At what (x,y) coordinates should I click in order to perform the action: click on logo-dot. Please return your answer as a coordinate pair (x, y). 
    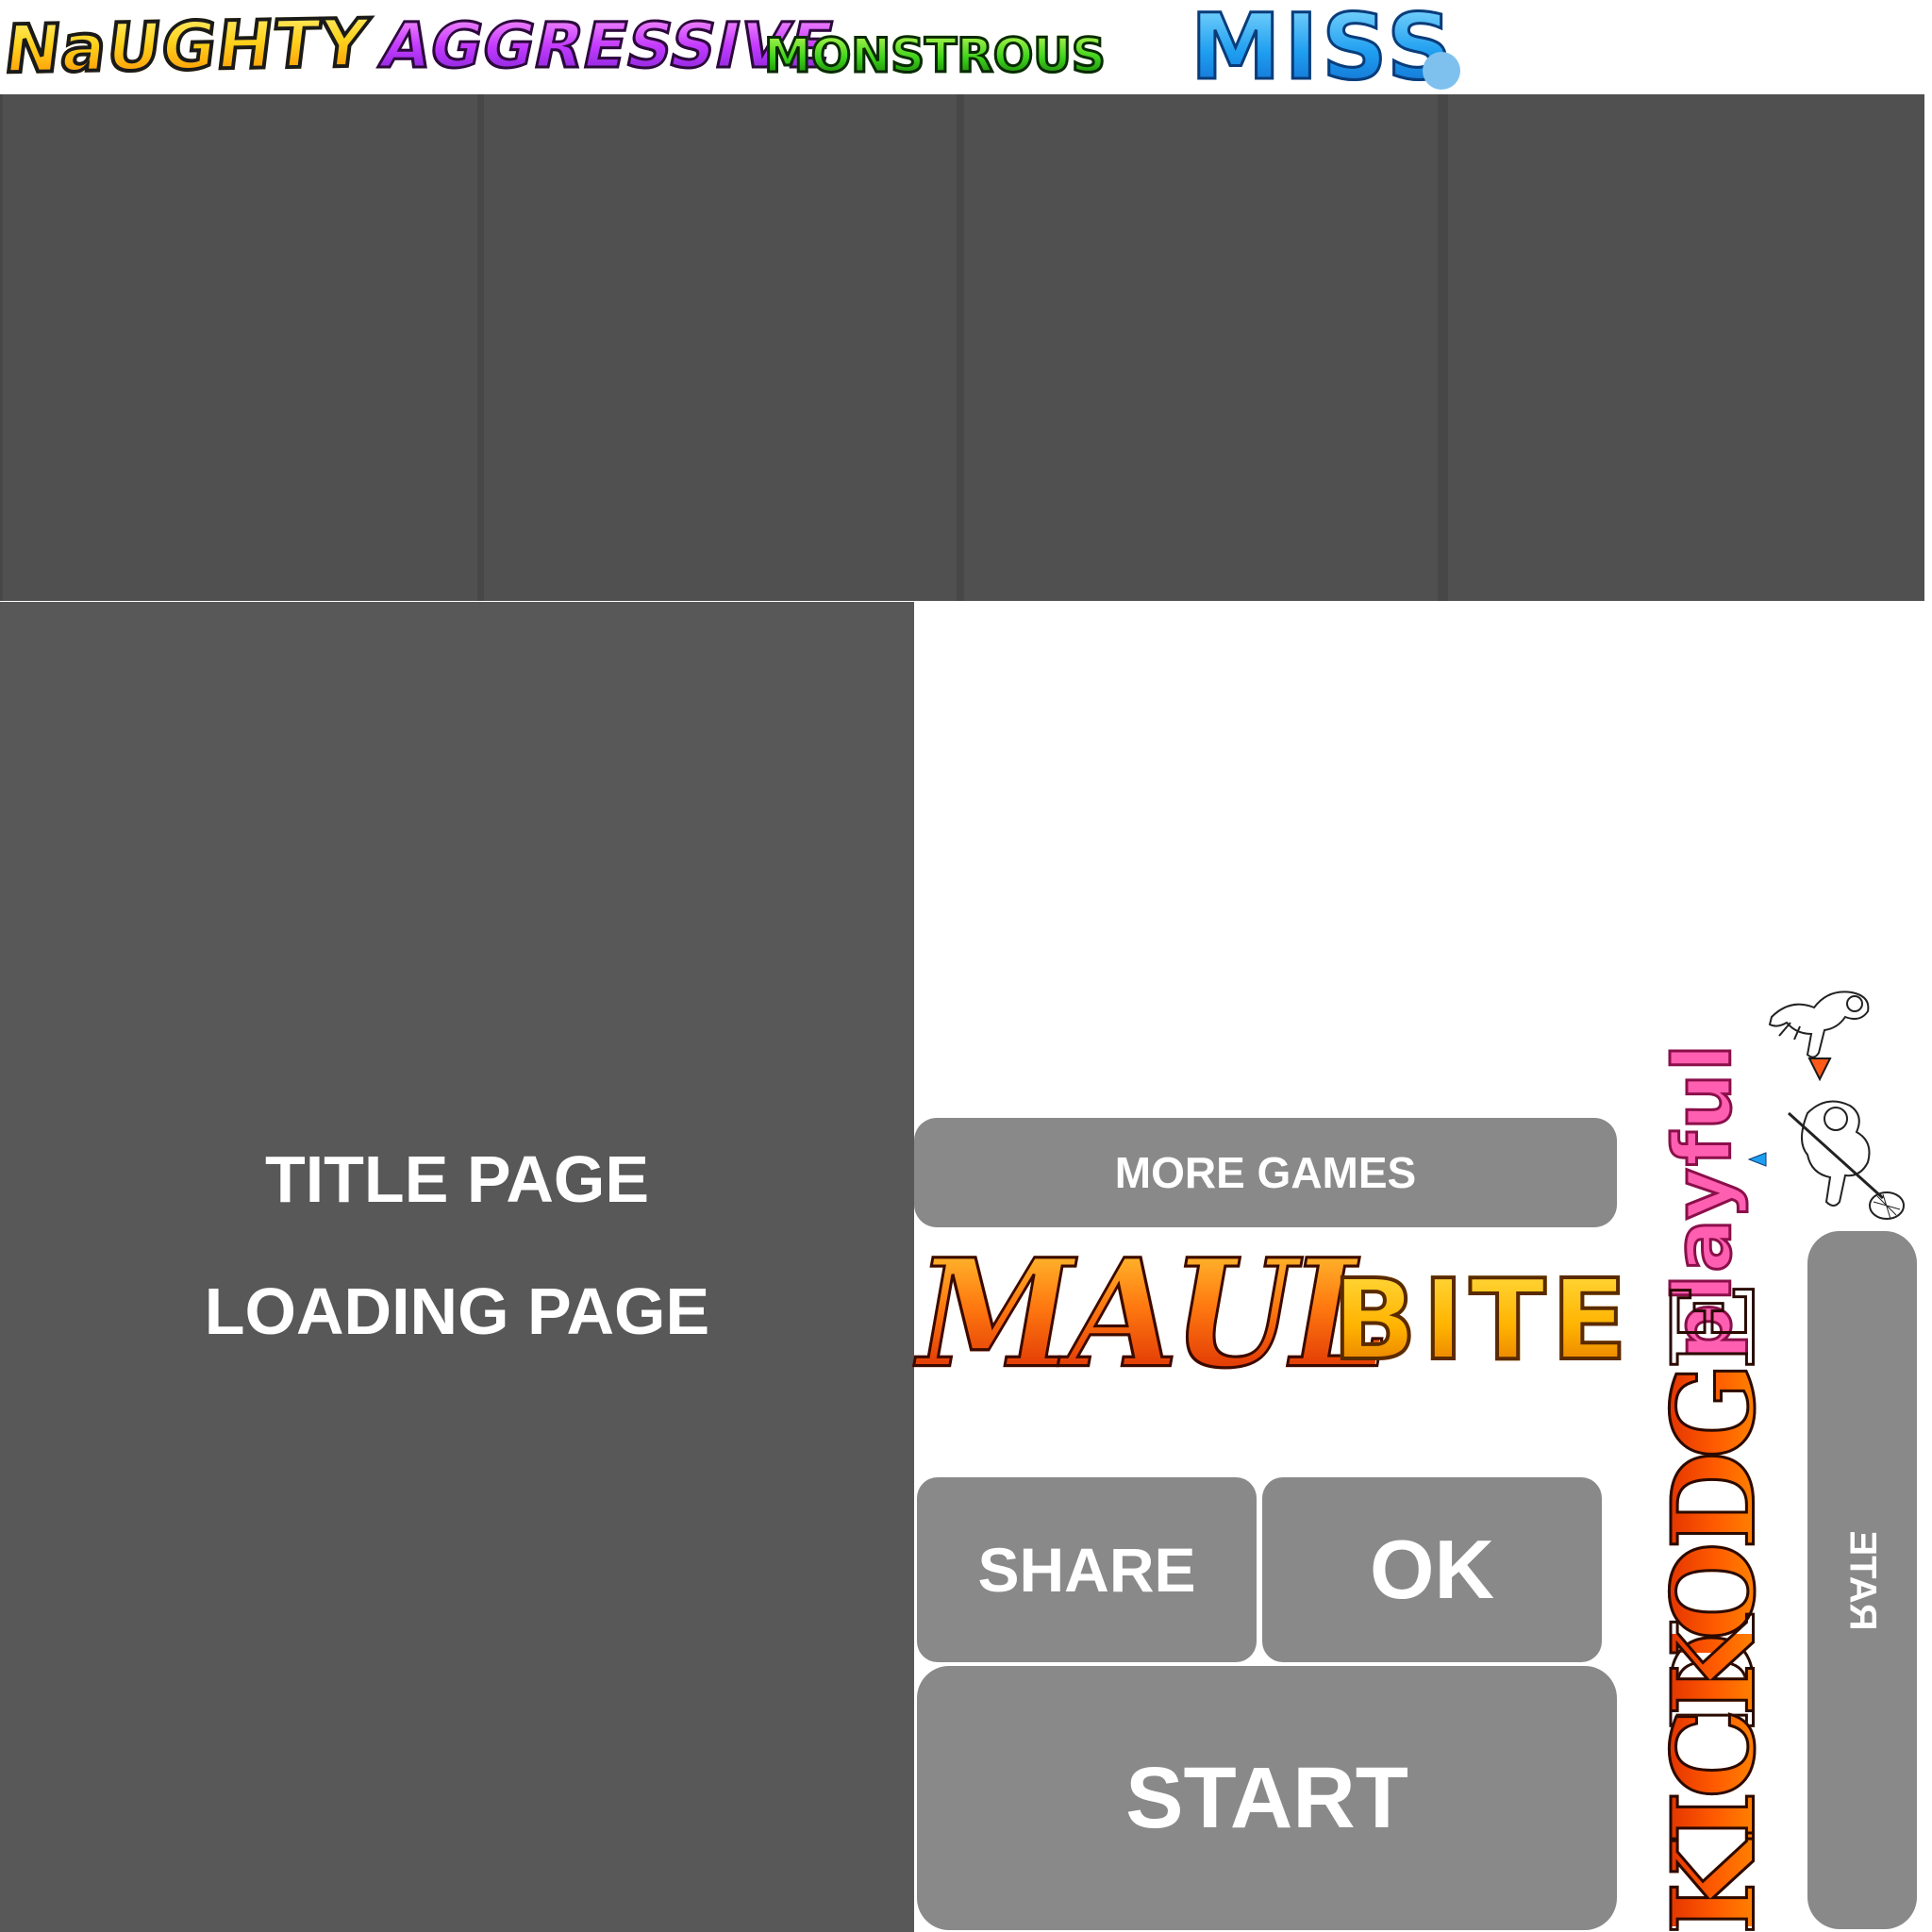
    Looking at the image, I should click on (1442, 71).